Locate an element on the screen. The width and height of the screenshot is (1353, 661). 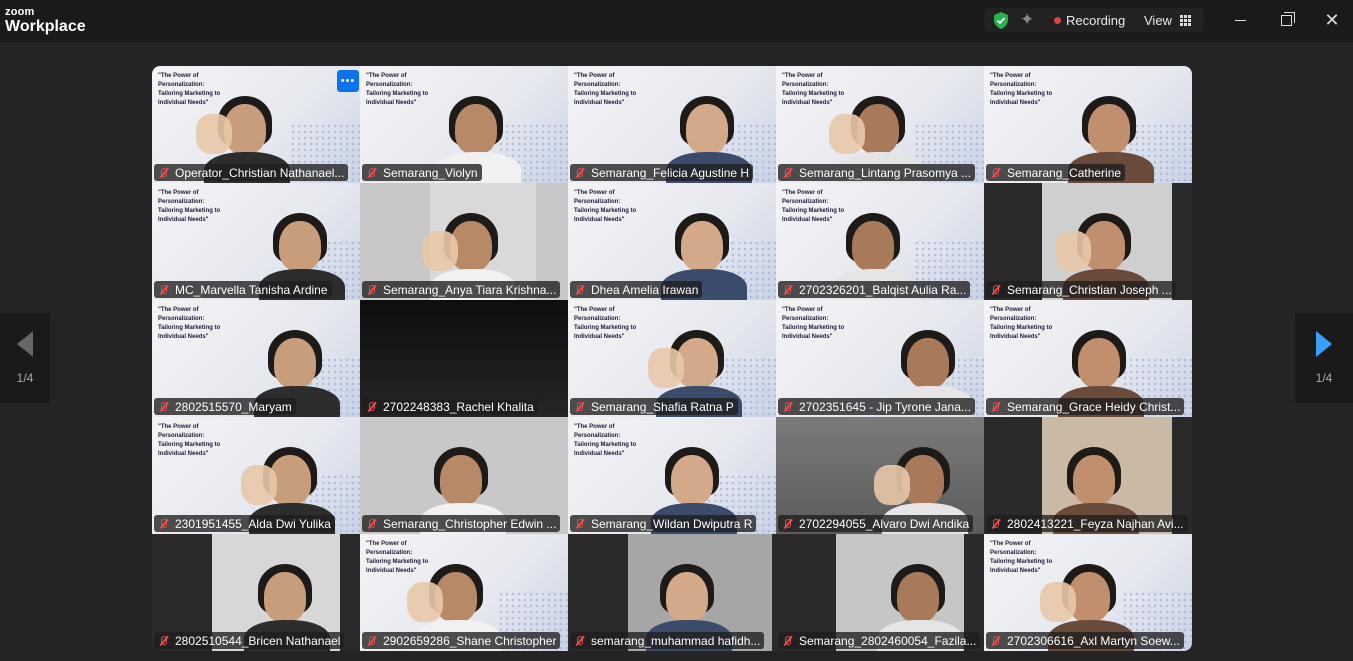
participant-name: MC_Marvella Tanisha Ardine is located at coordinates (251, 289).